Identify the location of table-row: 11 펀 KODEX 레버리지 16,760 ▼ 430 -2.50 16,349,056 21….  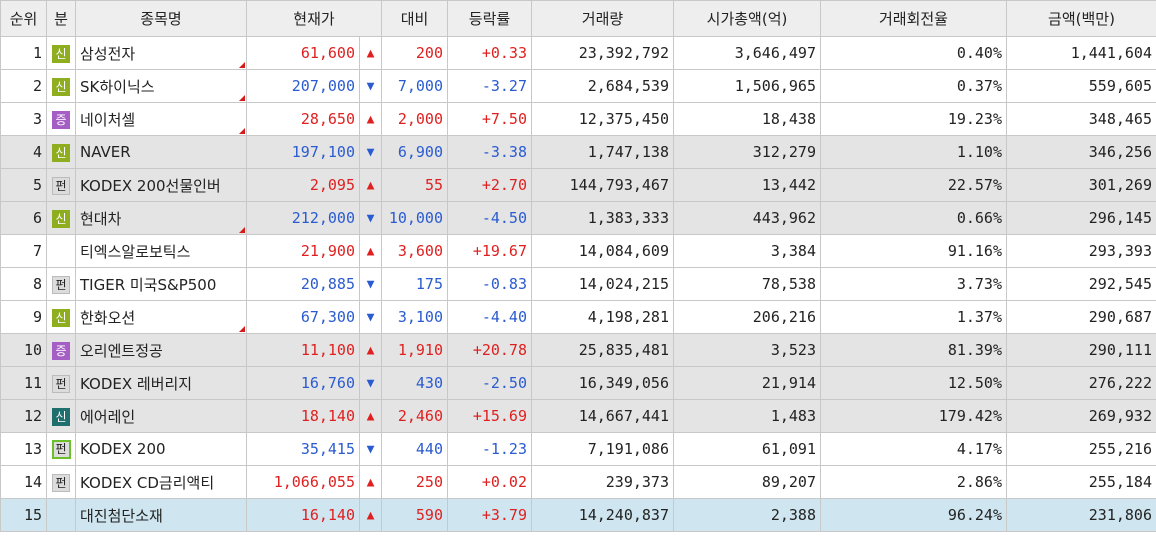
(578, 383).